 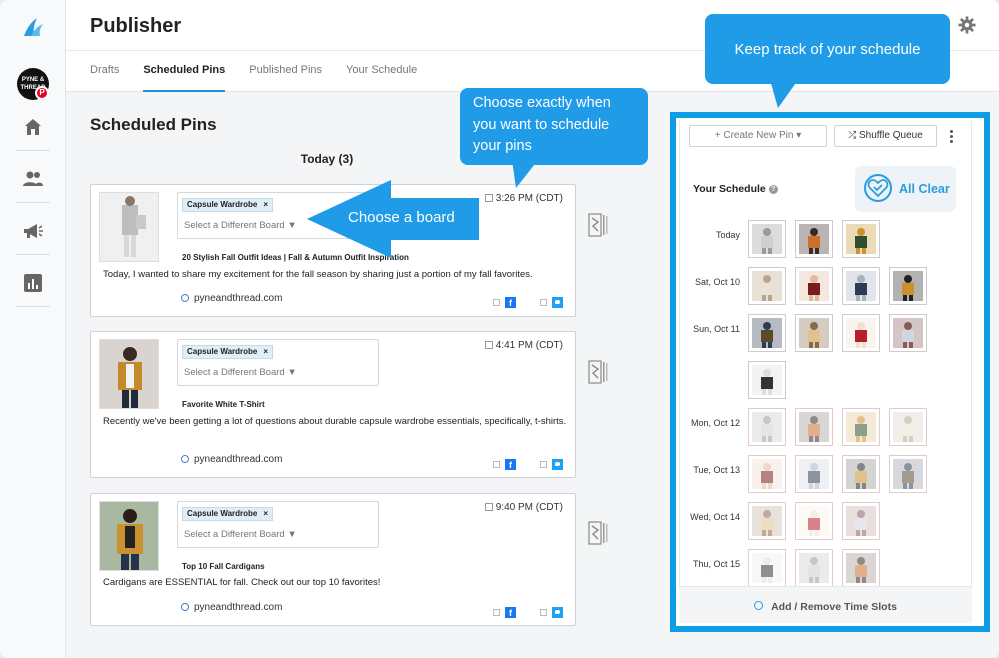 I want to click on create-new-pin-button: + Create New Pin ▾, so click(x=758, y=136).